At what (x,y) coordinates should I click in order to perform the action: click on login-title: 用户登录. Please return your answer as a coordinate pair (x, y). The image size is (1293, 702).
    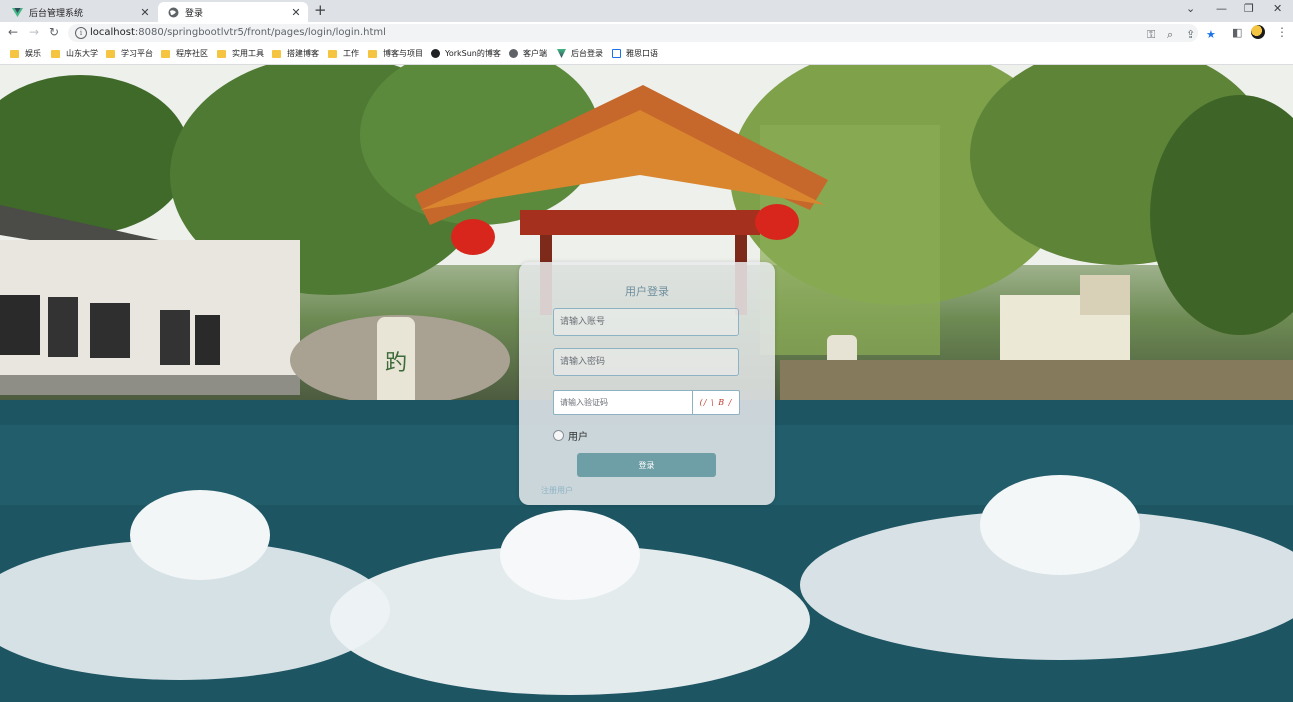
    Looking at the image, I should click on (647, 291).